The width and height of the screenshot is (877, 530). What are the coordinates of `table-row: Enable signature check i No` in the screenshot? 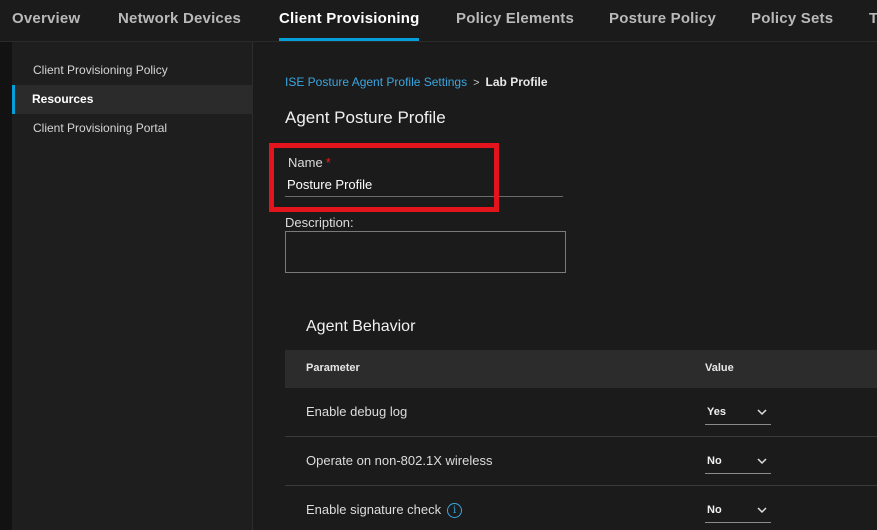 It's located at (581, 508).